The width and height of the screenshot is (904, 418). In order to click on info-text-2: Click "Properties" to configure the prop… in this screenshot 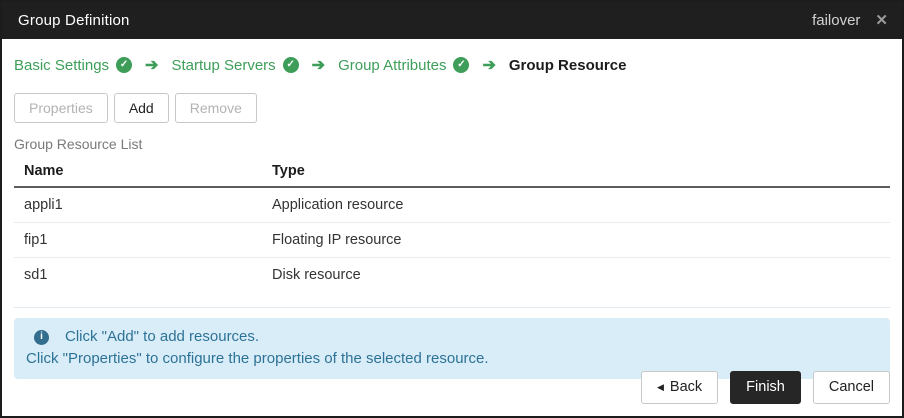, I will do `click(257, 358)`.